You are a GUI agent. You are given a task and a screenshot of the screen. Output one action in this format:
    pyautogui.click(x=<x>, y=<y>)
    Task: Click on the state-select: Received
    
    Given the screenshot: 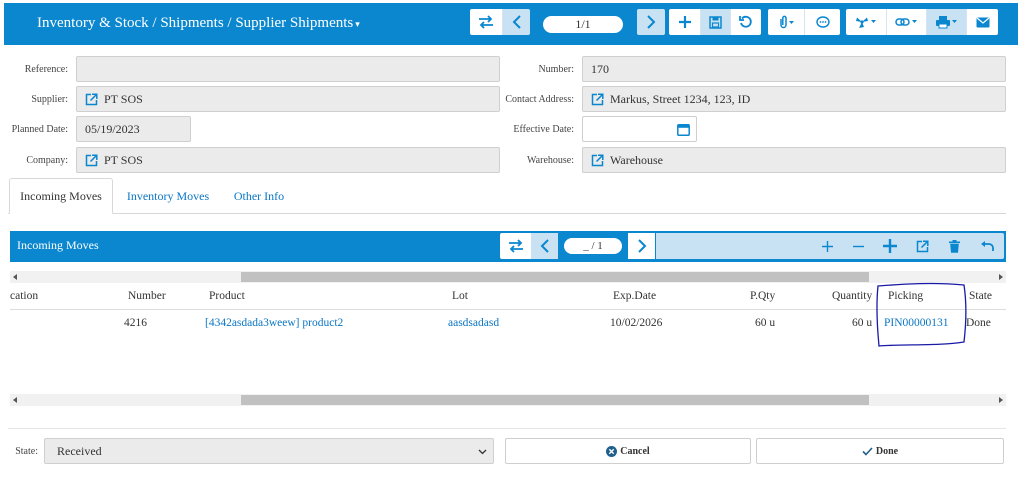 What is the action you would take?
    pyautogui.click(x=269, y=451)
    